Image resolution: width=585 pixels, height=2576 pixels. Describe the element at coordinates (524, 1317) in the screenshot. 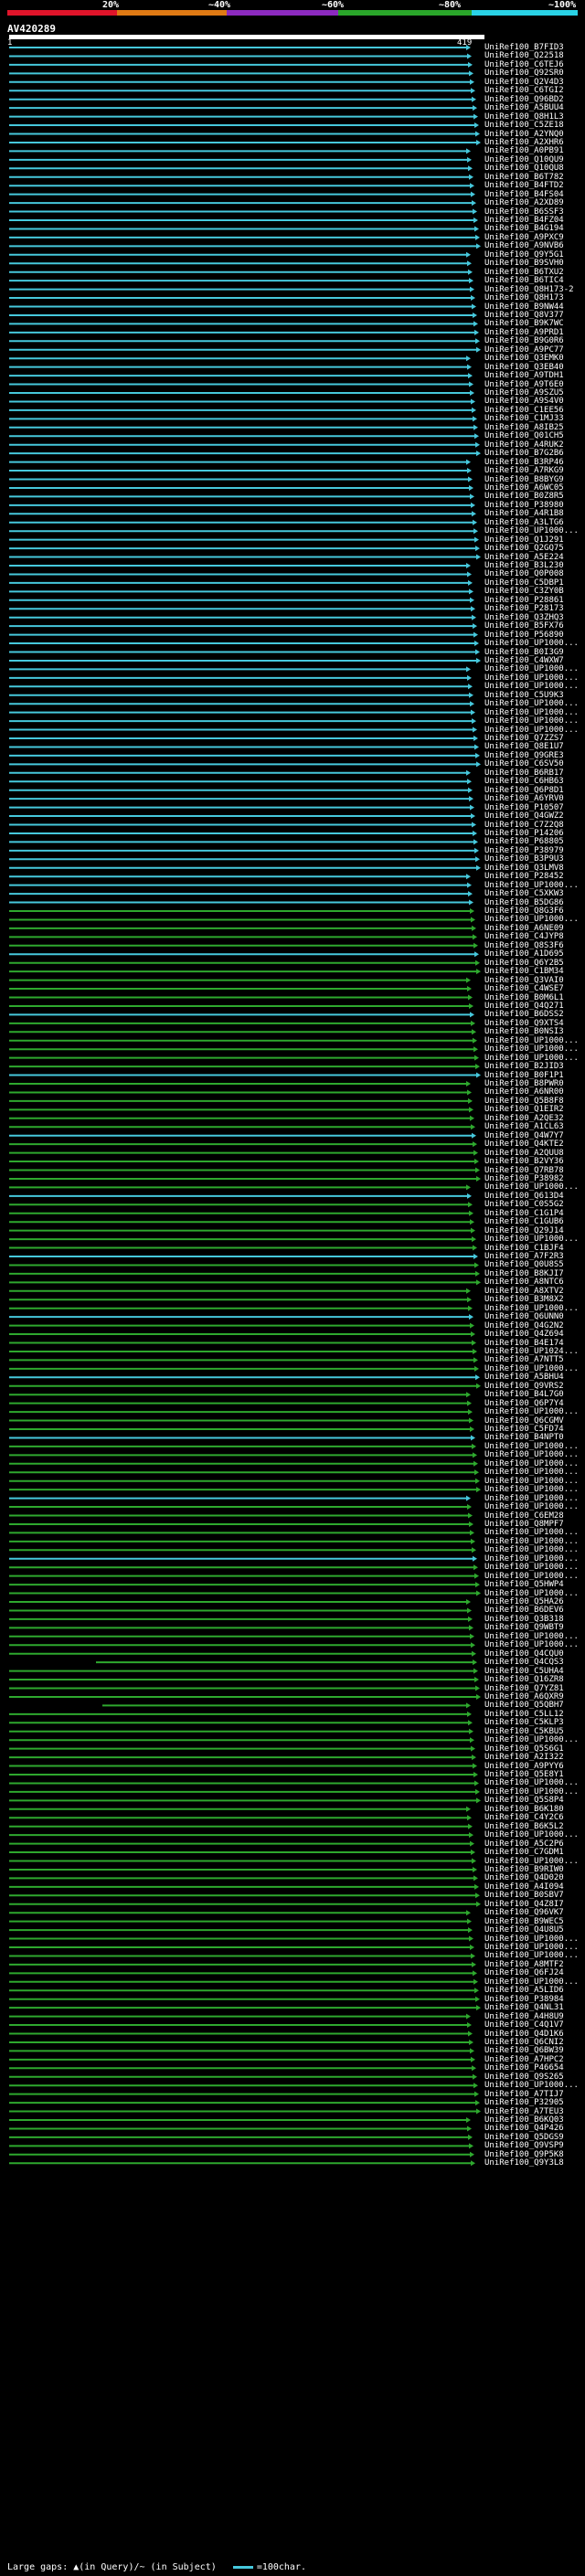

I see `hit-label: UniRef100_Q6UNN0` at that location.